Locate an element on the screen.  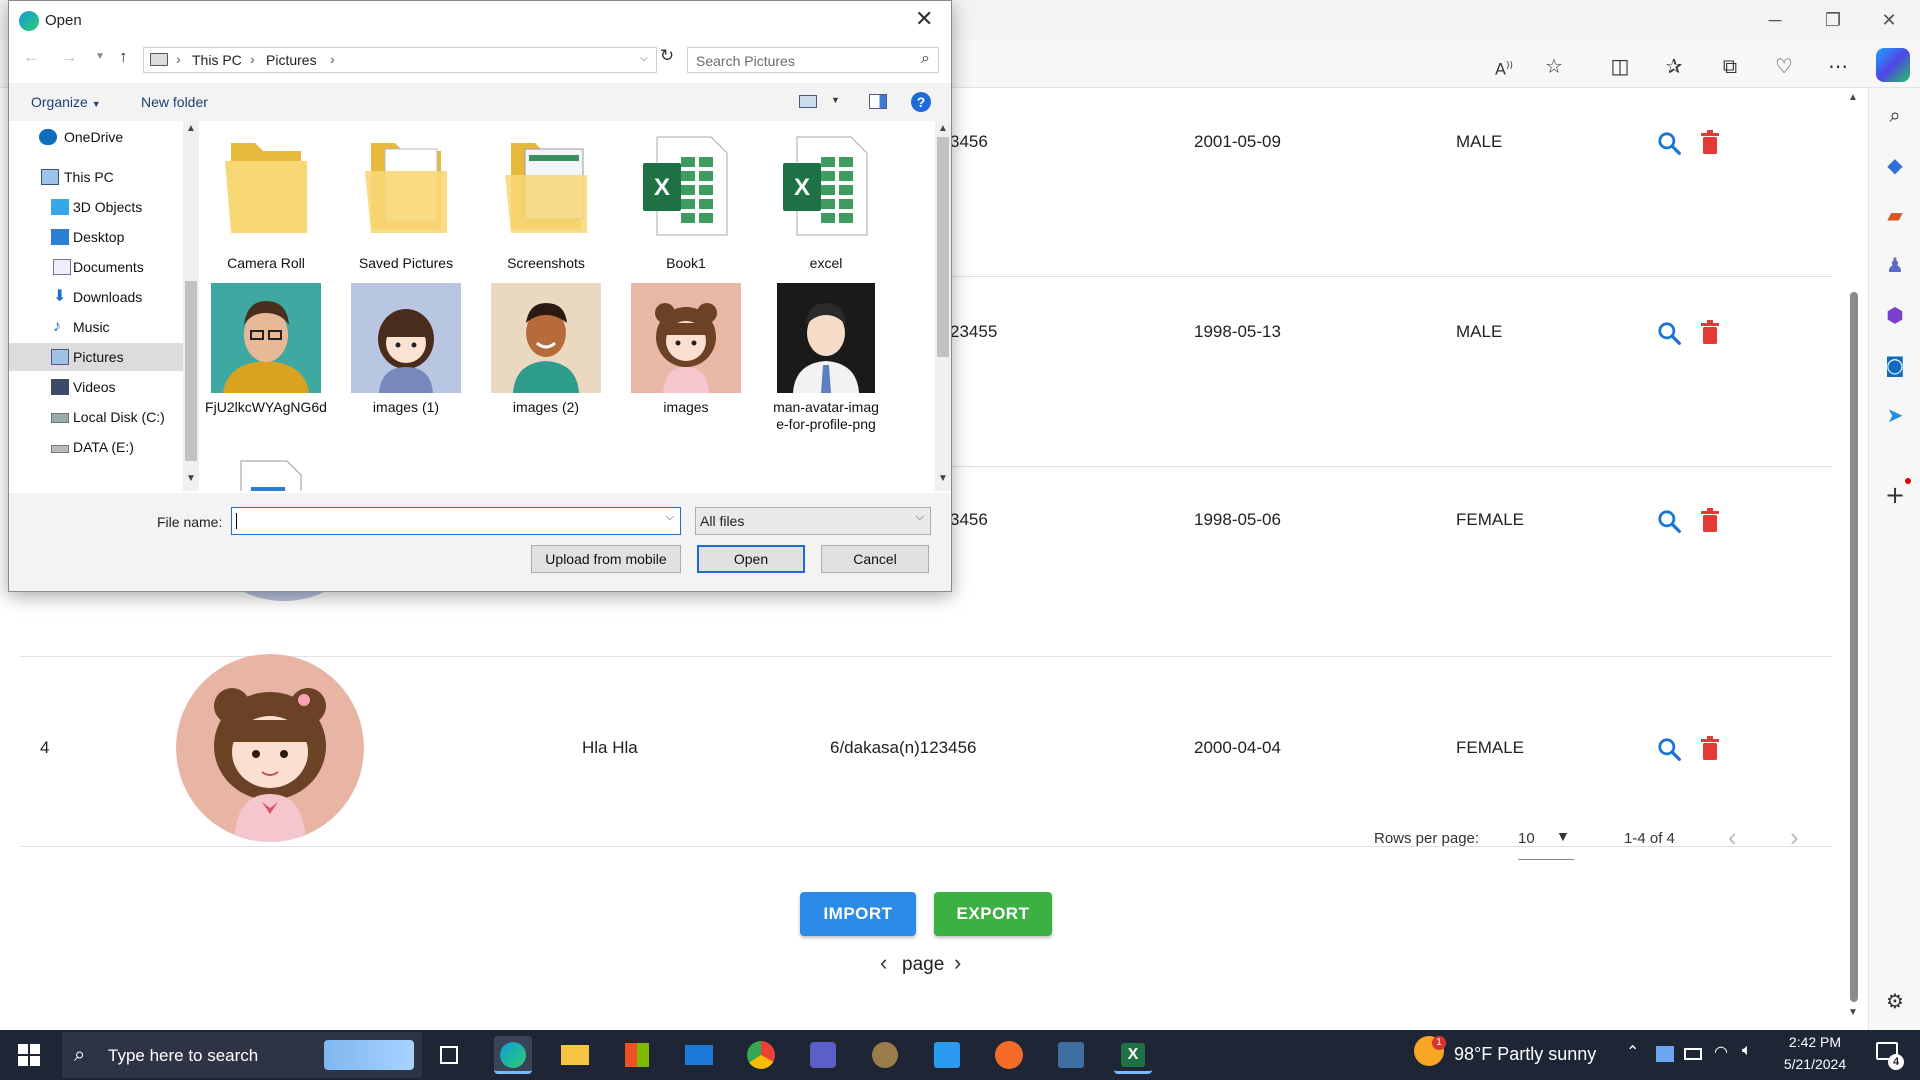
files-scrollbar: ▲ ▼ is located at coordinates (943, 306).